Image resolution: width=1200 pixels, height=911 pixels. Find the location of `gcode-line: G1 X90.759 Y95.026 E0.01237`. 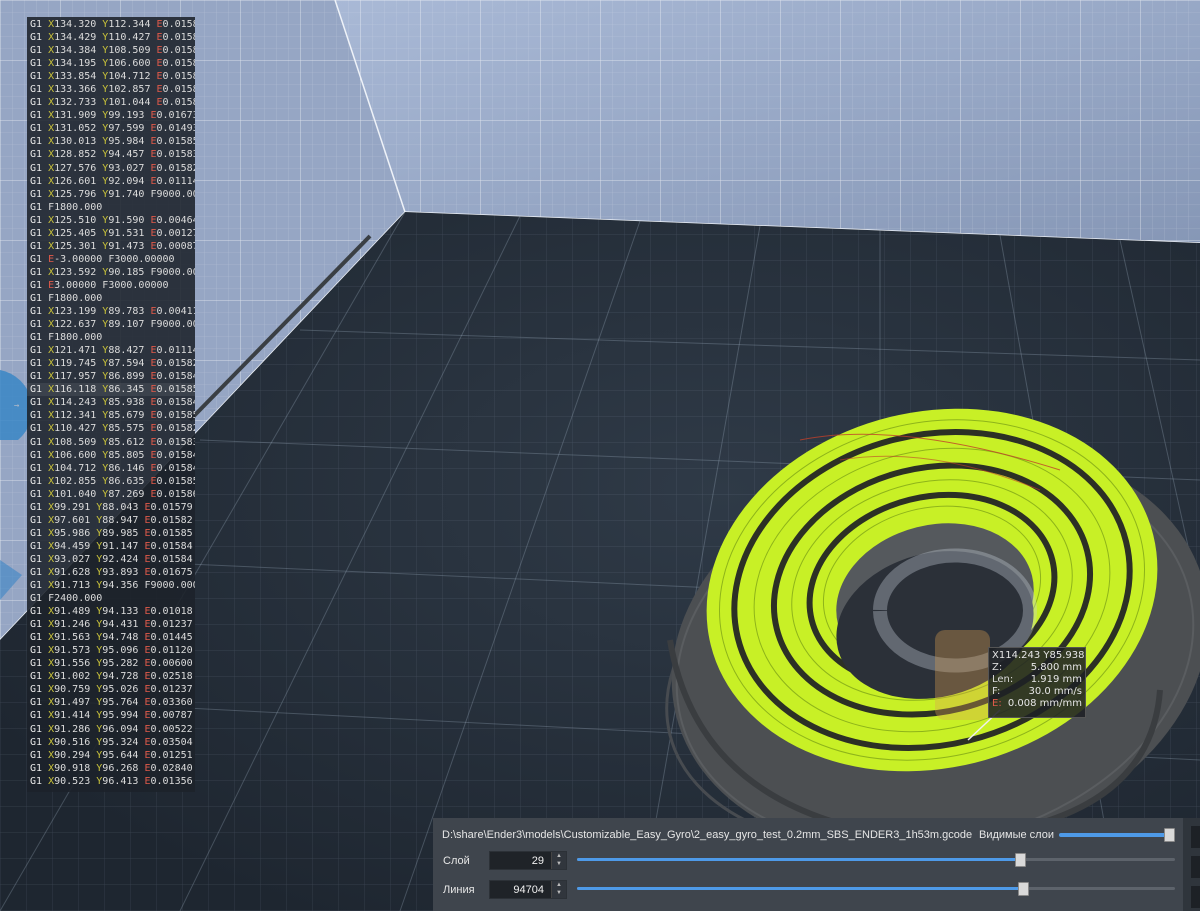

gcode-line: G1 X90.759 Y95.026 E0.01237 is located at coordinates (111, 689).